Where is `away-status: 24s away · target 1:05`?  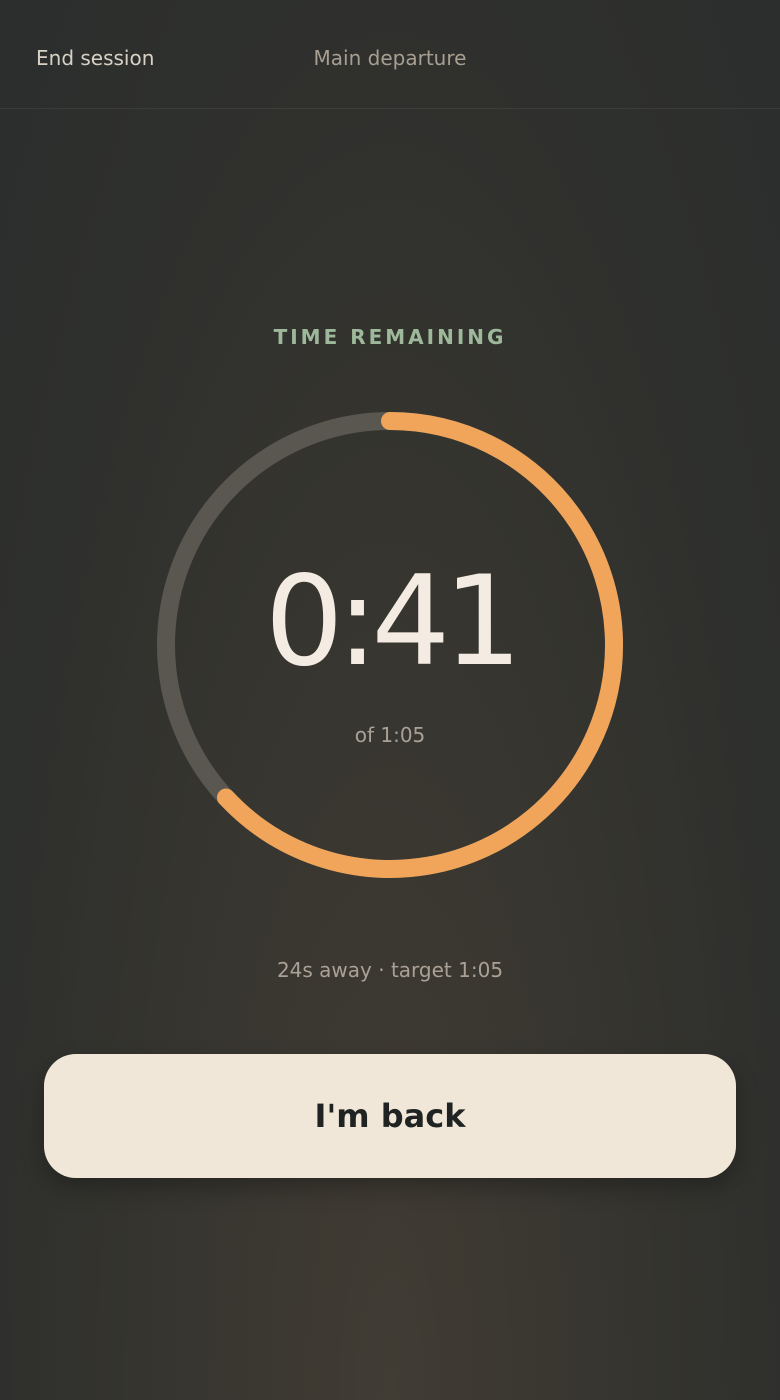
away-status: 24s away · target 1:05 is located at coordinates (390, 970).